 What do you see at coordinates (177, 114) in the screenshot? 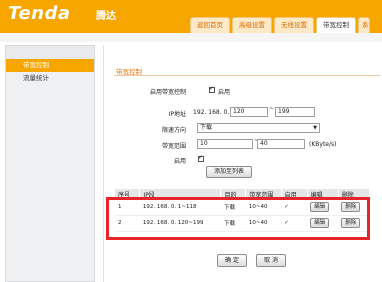
I see `ip-label: IP地址` at bounding box center [177, 114].